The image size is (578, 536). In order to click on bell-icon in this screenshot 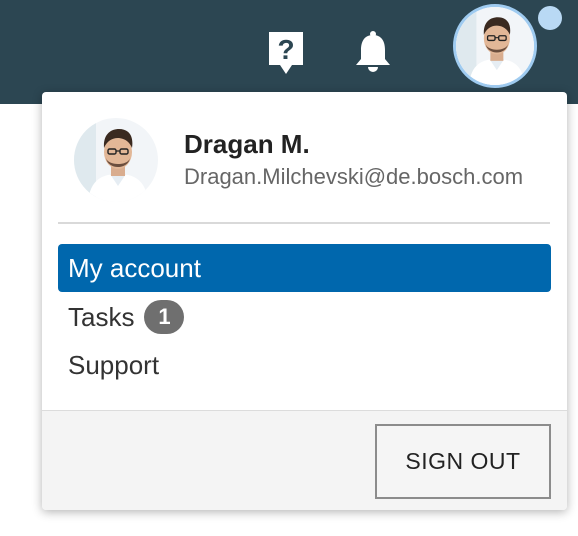, I will do `click(373, 52)`.